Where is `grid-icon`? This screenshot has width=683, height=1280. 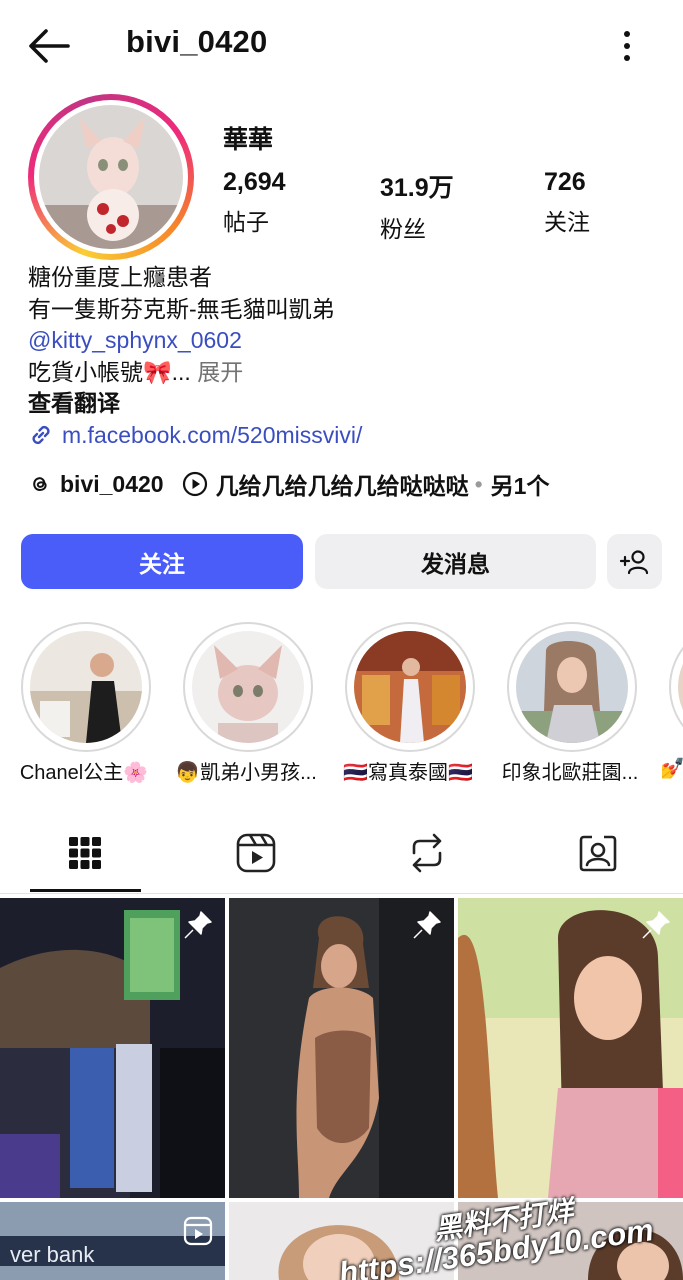
grid-icon is located at coordinates (85, 853).